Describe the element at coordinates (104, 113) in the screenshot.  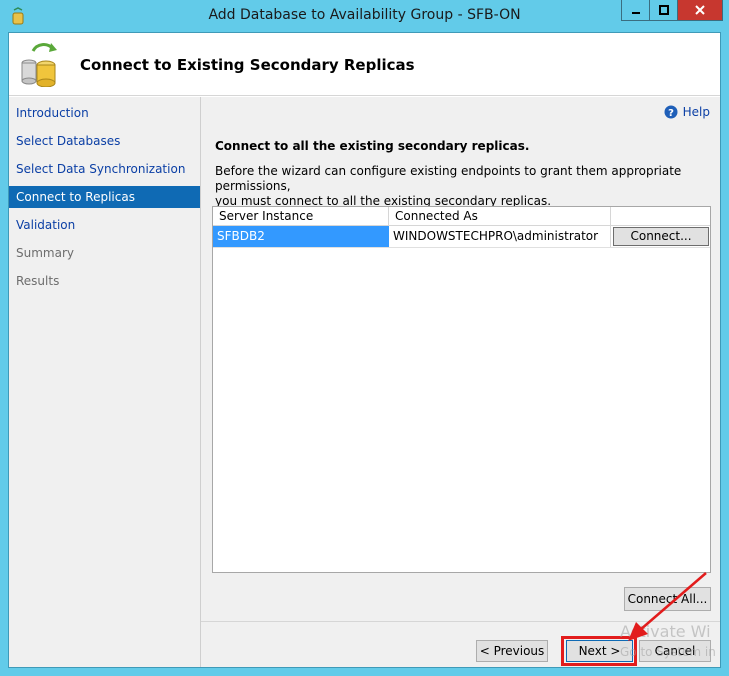
I see `nav-item-introduction: Introduction` at that location.